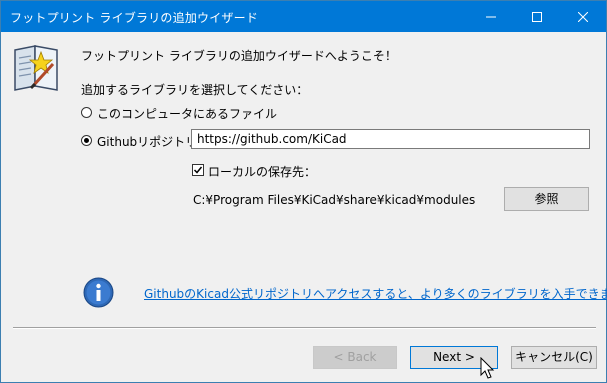 Image resolution: width=607 pixels, height=383 pixels. What do you see at coordinates (86, 112) in the screenshot?
I see `radio-local-files` at bounding box center [86, 112].